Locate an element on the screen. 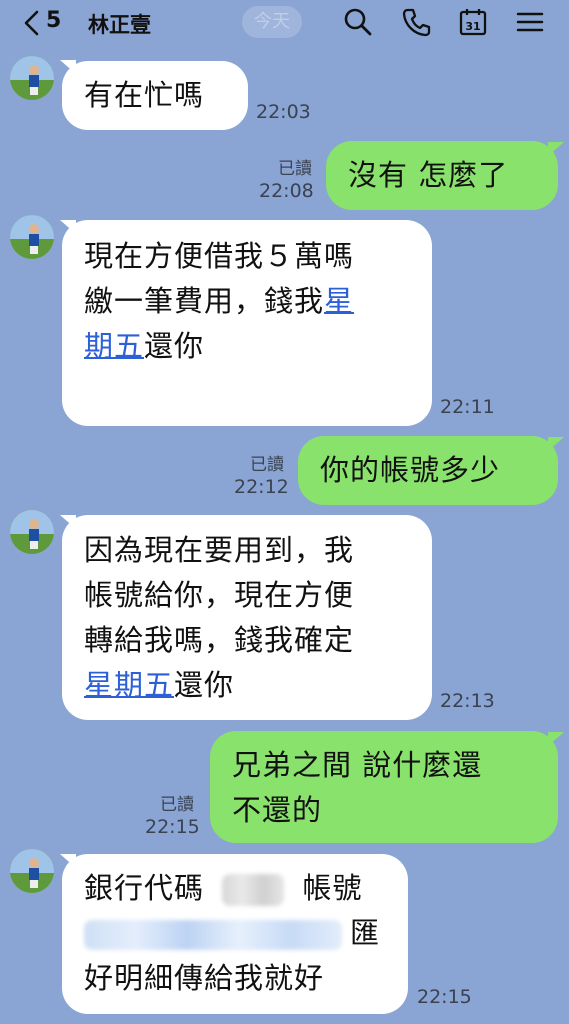 The image size is (569, 1024). message-line: 匯 is located at coordinates (232, 933).